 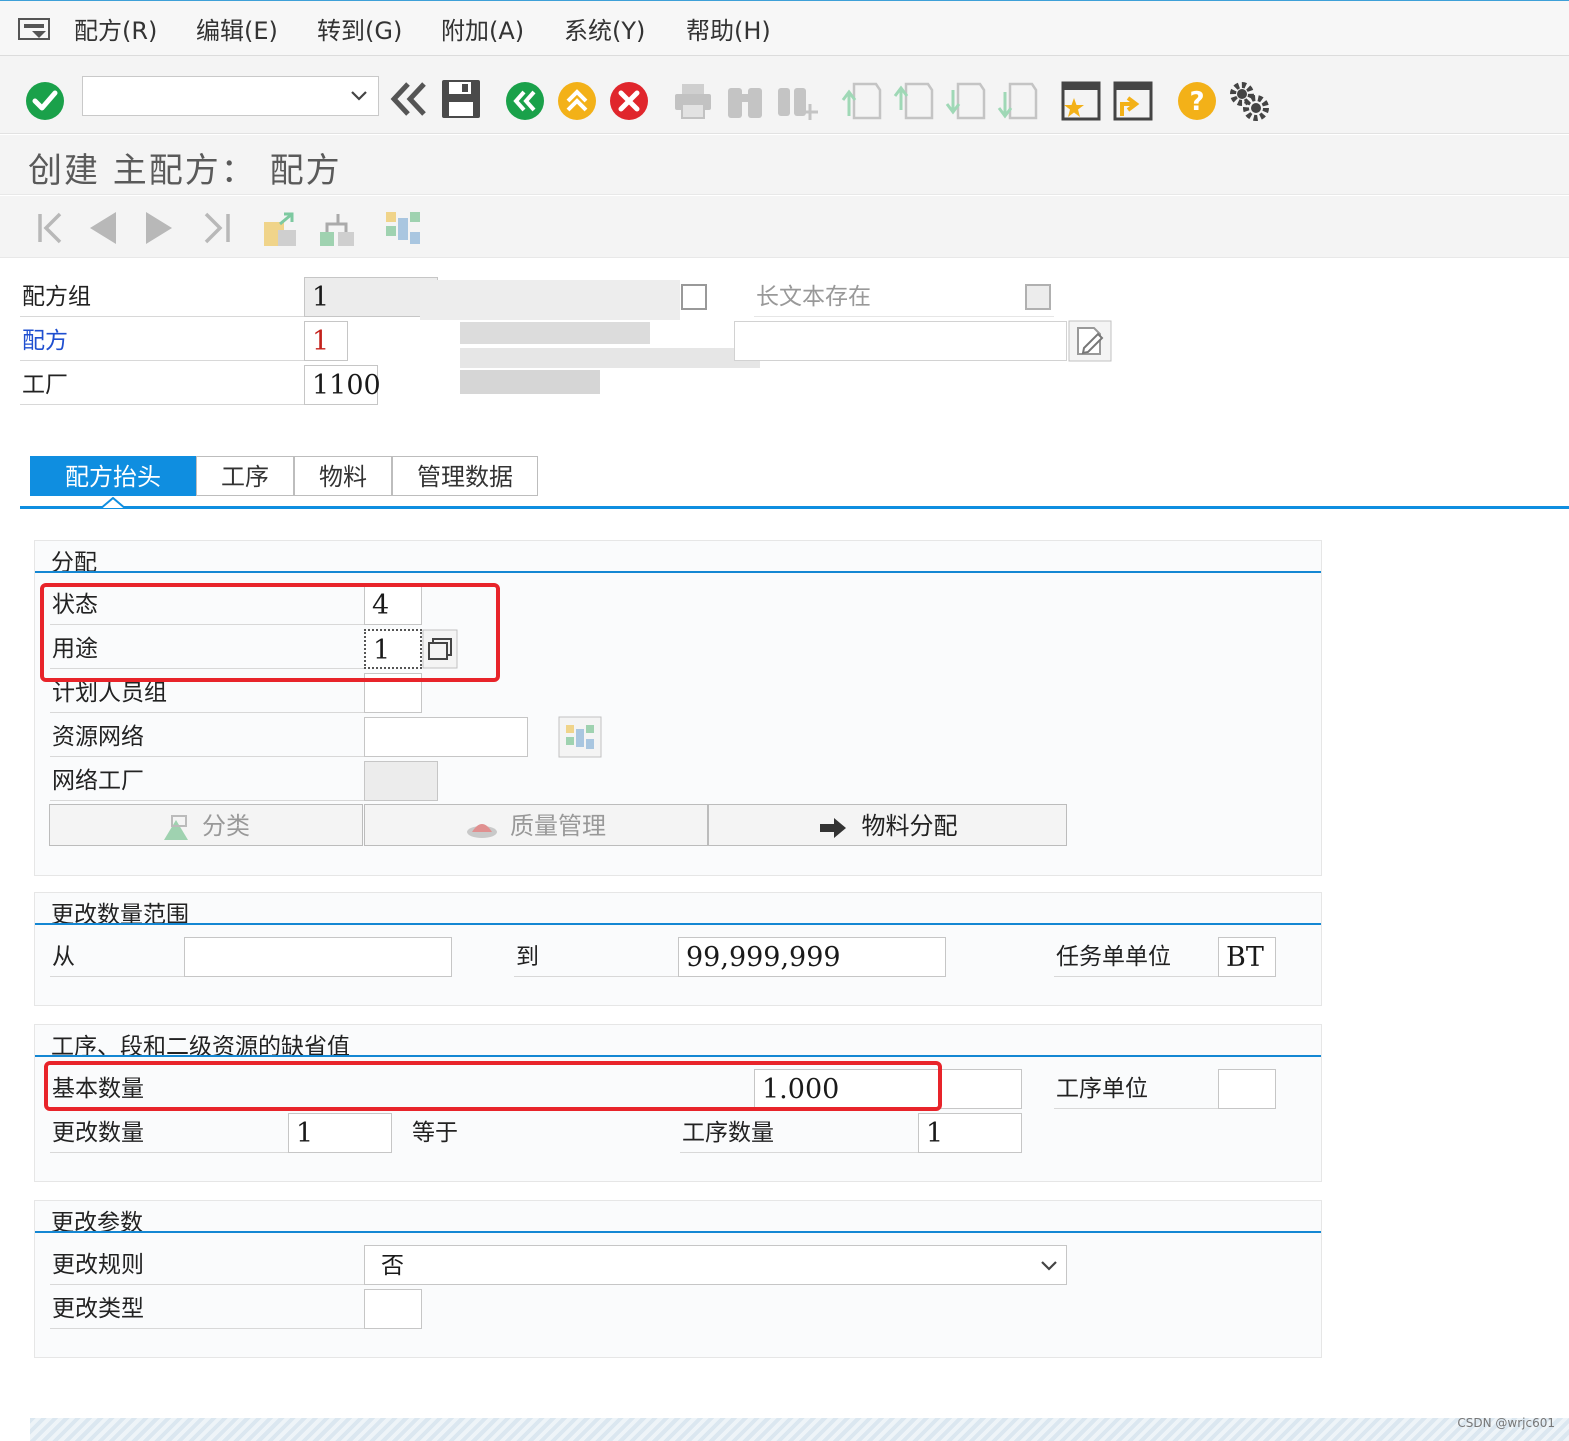 I want to click on from-label: 从, so click(x=117, y=957).